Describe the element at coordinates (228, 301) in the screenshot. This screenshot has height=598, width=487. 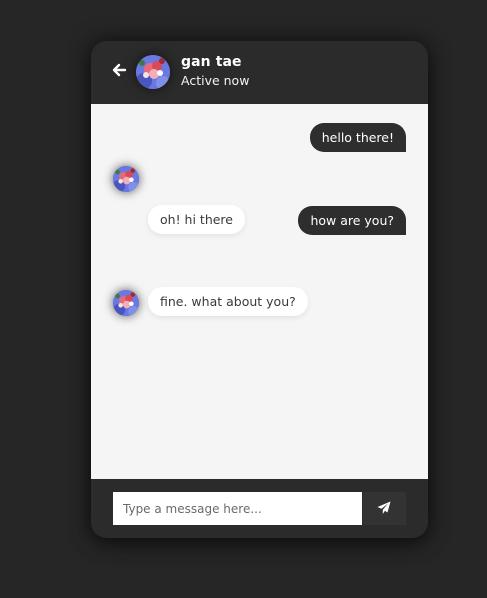
I see `incoming-message: fine. what about you?` at that location.